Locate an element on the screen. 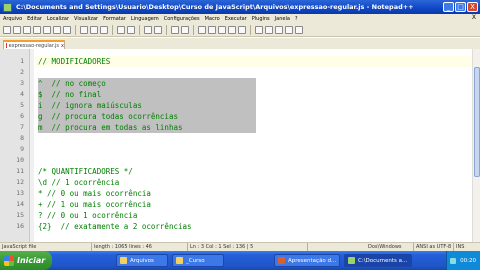 The height and width of the screenshot is (270, 480). line-number: 3 is located at coordinates (22, 83).